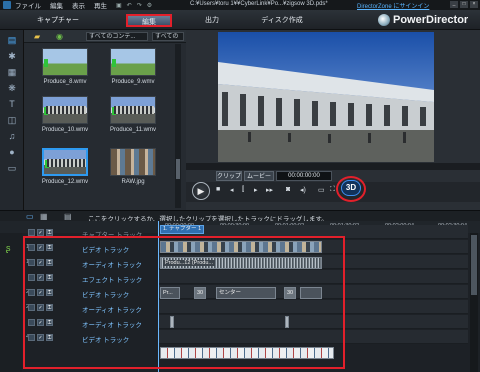  I want to click on redo-icon: ↷, so click(139, 5).